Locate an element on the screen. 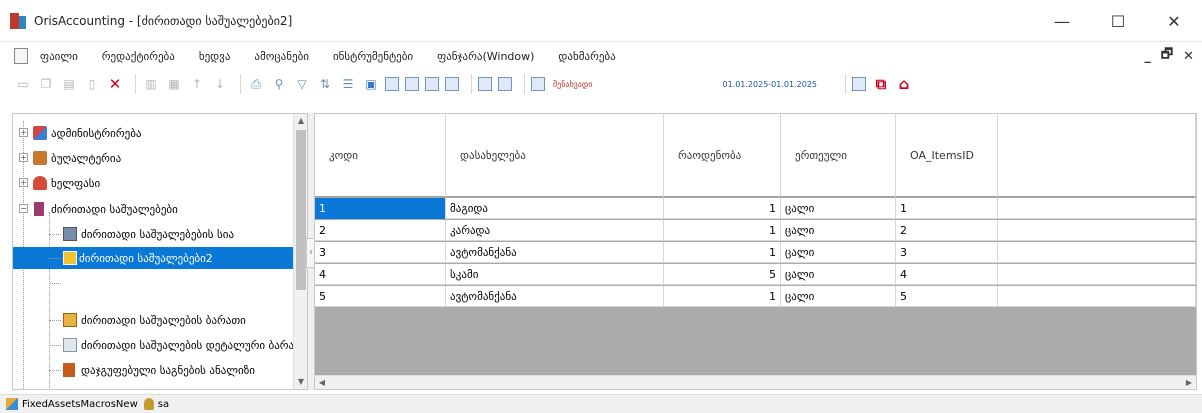 Image resolution: width=1202 pixels, height=413 pixels. menu-tasks: ამოცანები is located at coordinates (281, 56).